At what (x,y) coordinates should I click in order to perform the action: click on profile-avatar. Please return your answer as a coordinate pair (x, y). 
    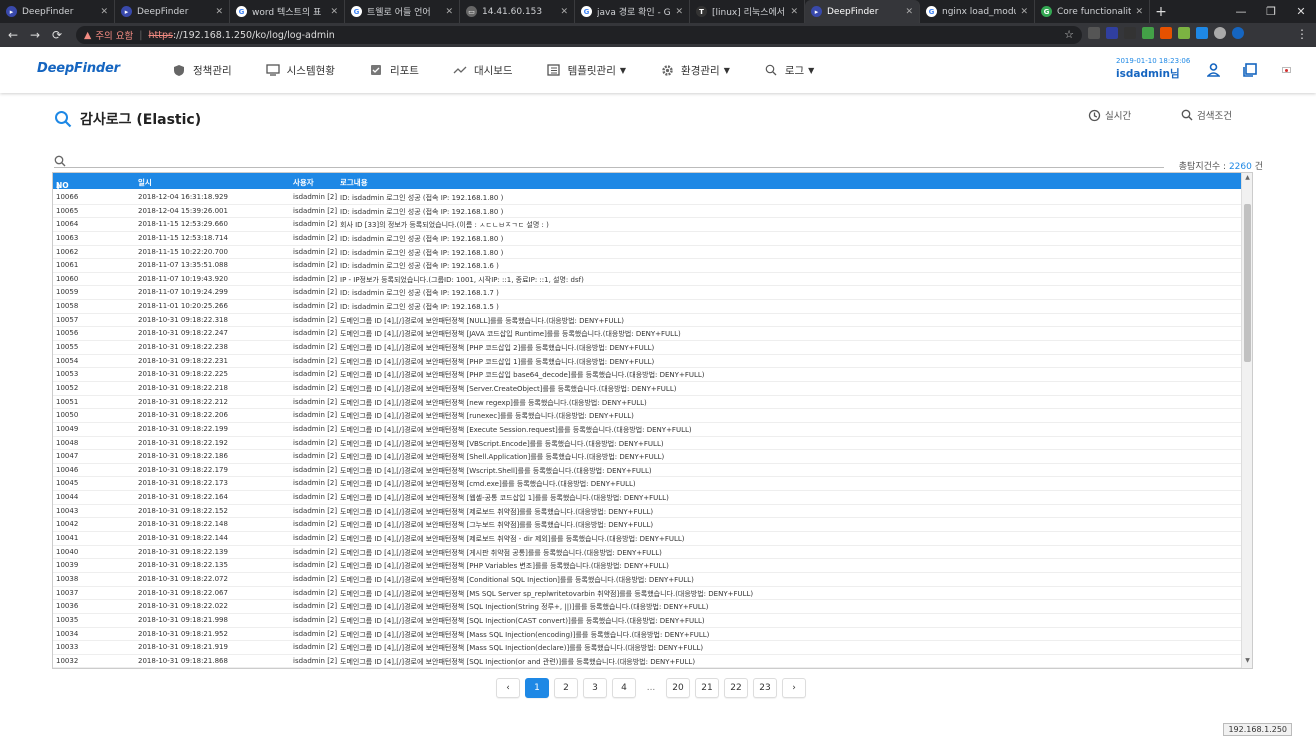
    Looking at the image, I should click on (1238, 33).